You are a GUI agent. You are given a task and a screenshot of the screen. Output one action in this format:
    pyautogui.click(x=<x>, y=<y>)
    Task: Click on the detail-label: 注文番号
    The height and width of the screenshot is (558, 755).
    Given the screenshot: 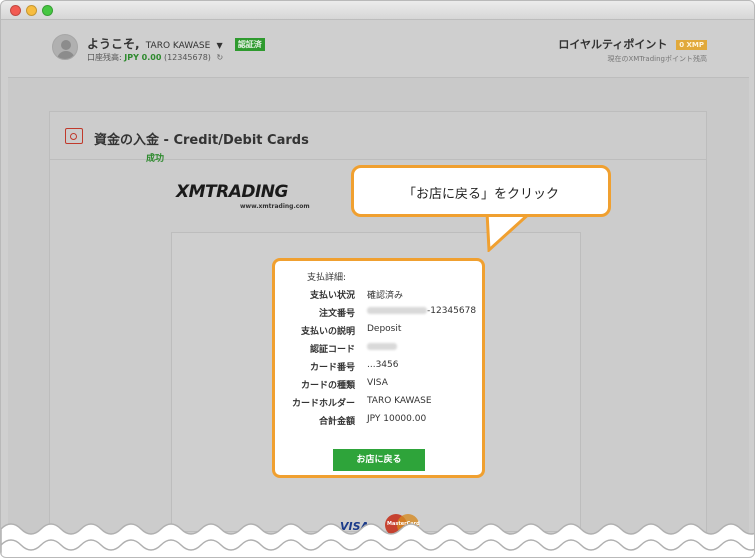 What is the action you would take?
    pyautogui.click(x=336, y=314)
    